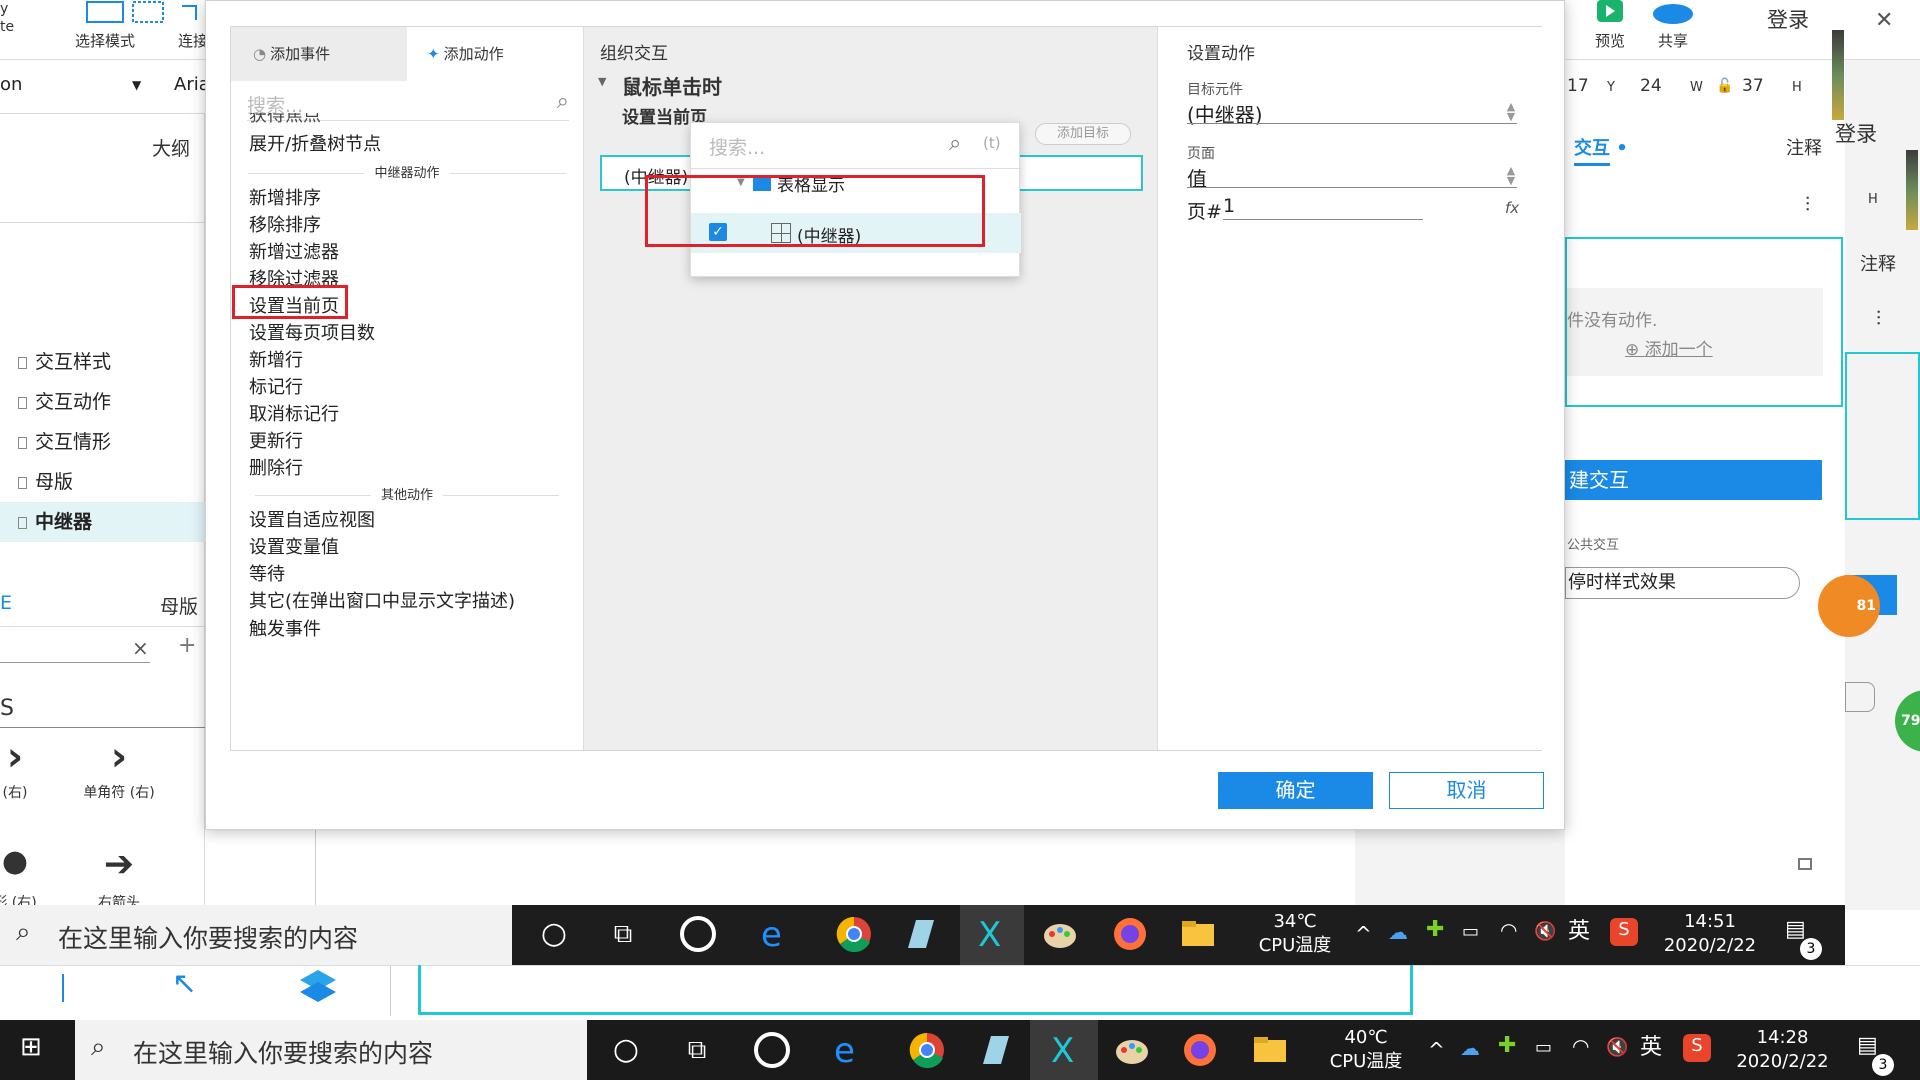  What do you see at coordinates (256, 935) in the screenshot?
I see `remote-taskbar-search: ⌕ 在这里输入你要搜索的内容` at bounding box center [256, 935].